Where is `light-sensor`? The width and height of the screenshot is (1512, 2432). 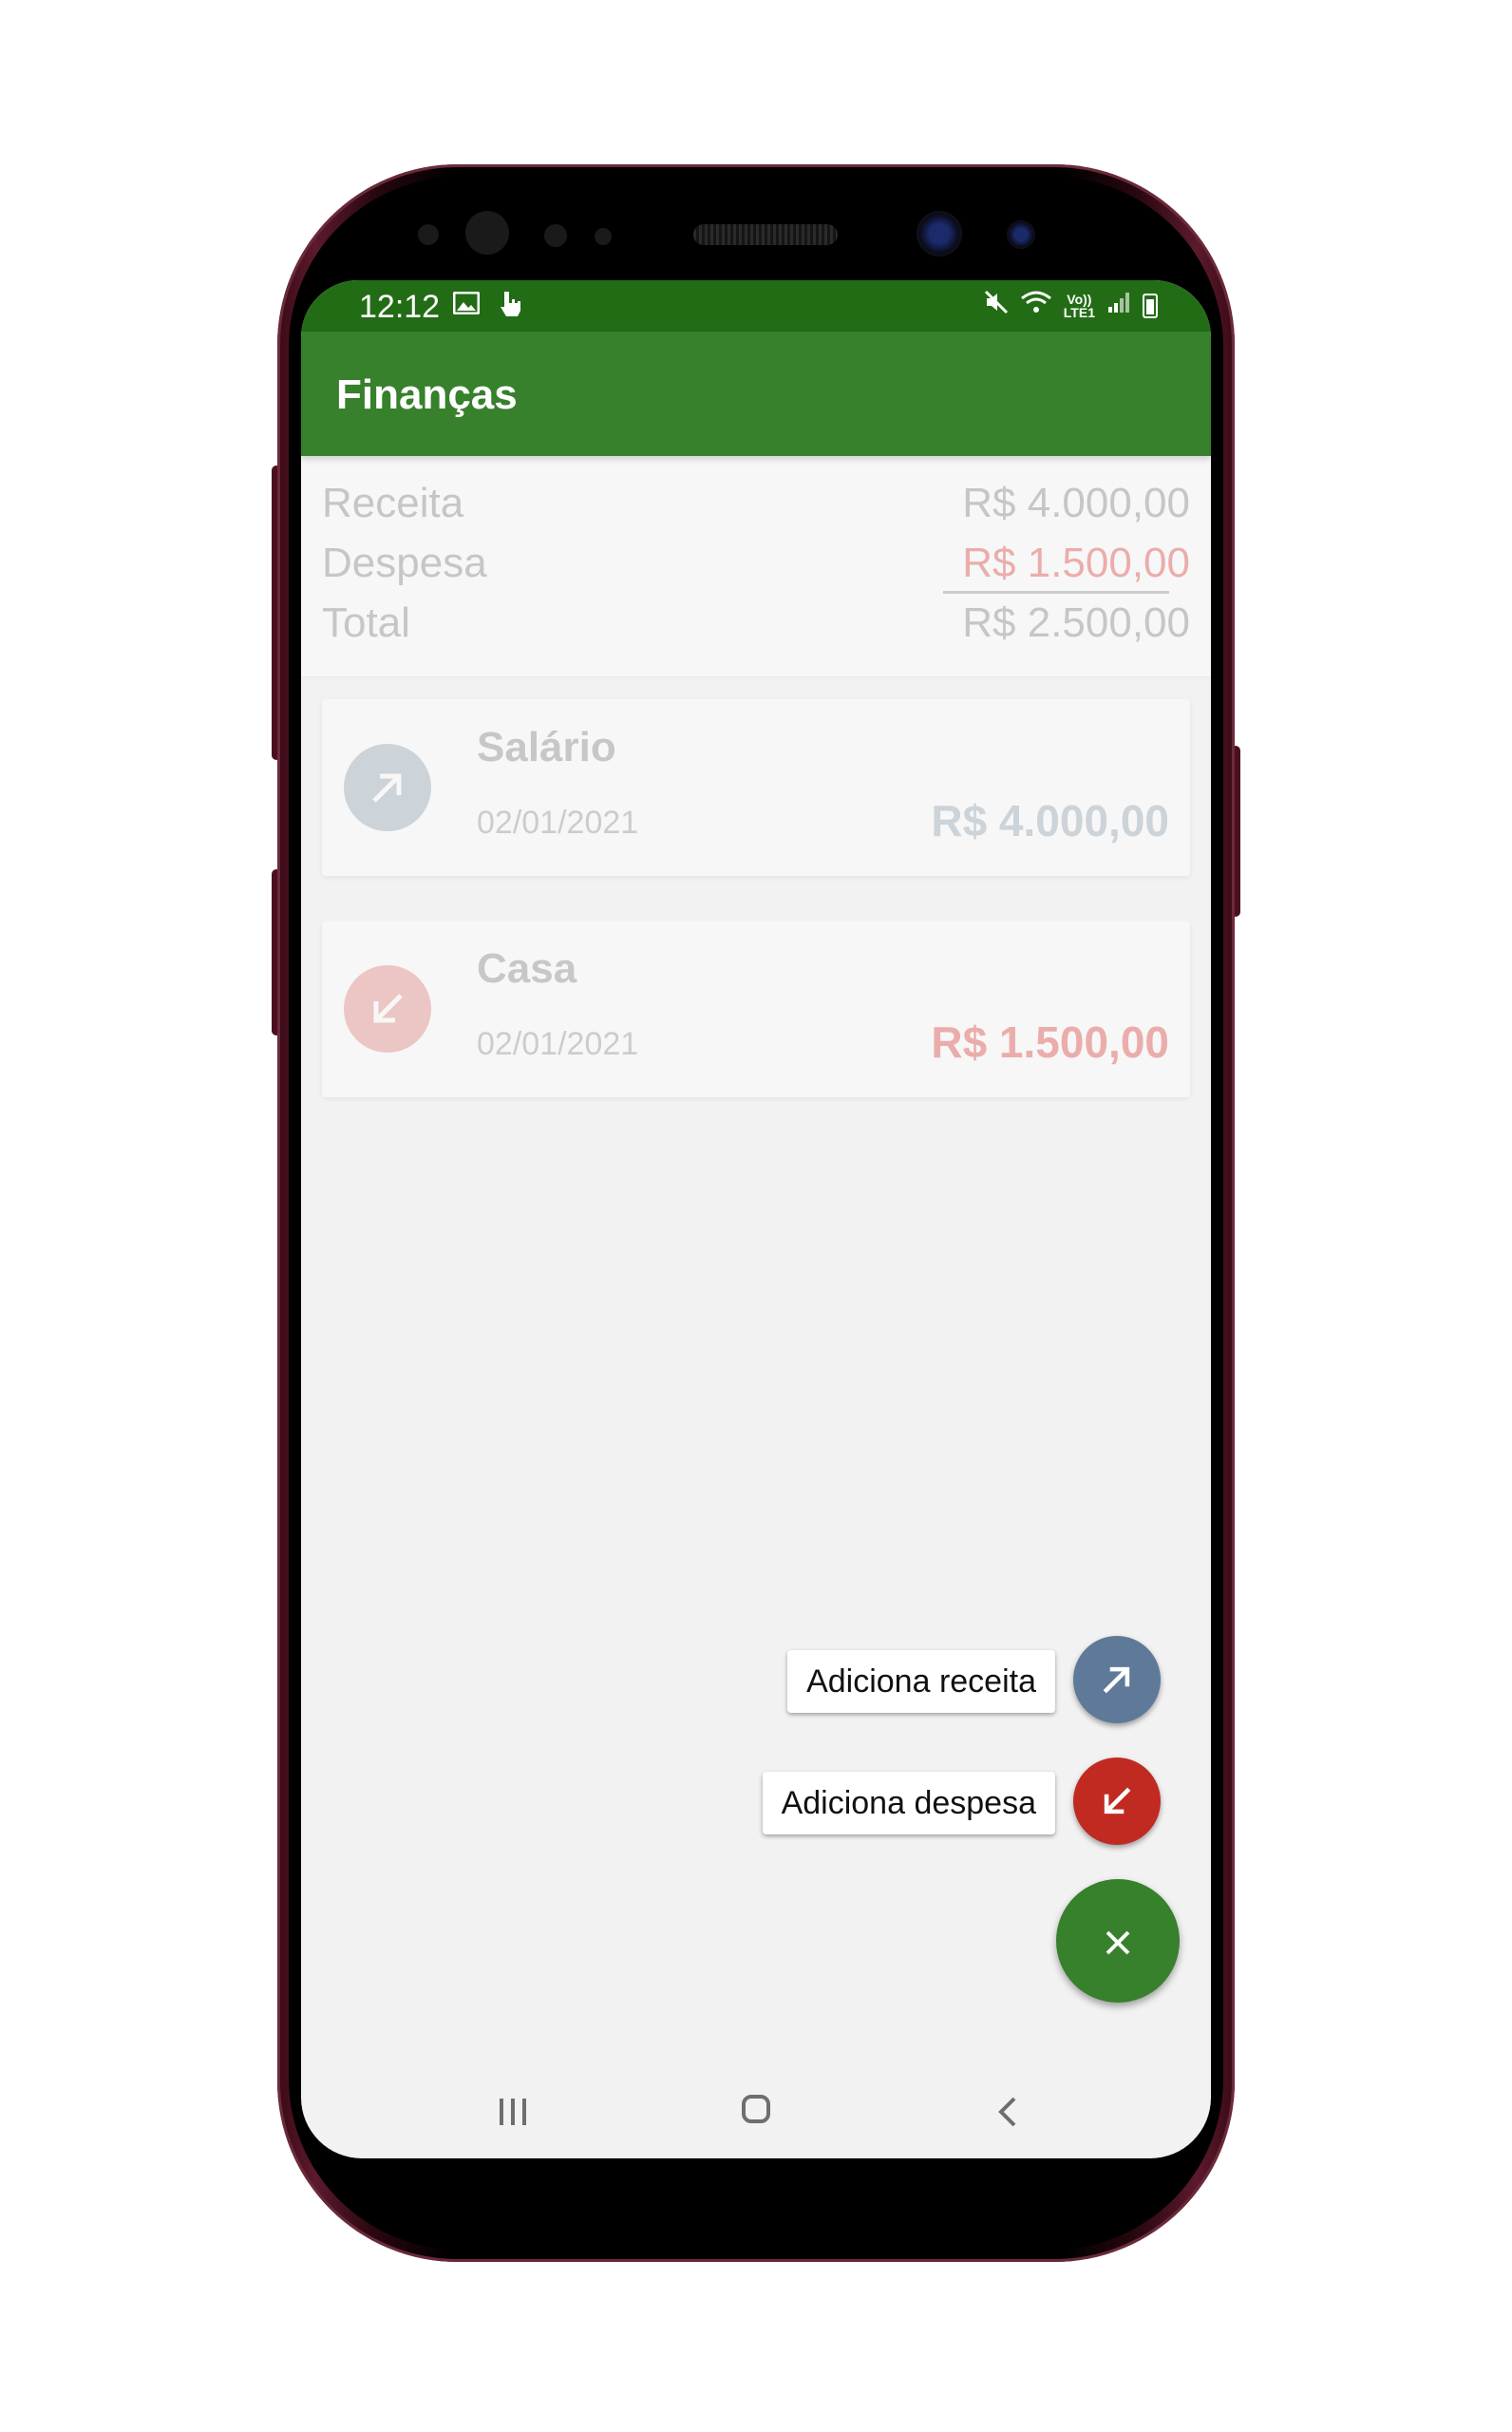 light-sensor is located at coordinates (556, 235).